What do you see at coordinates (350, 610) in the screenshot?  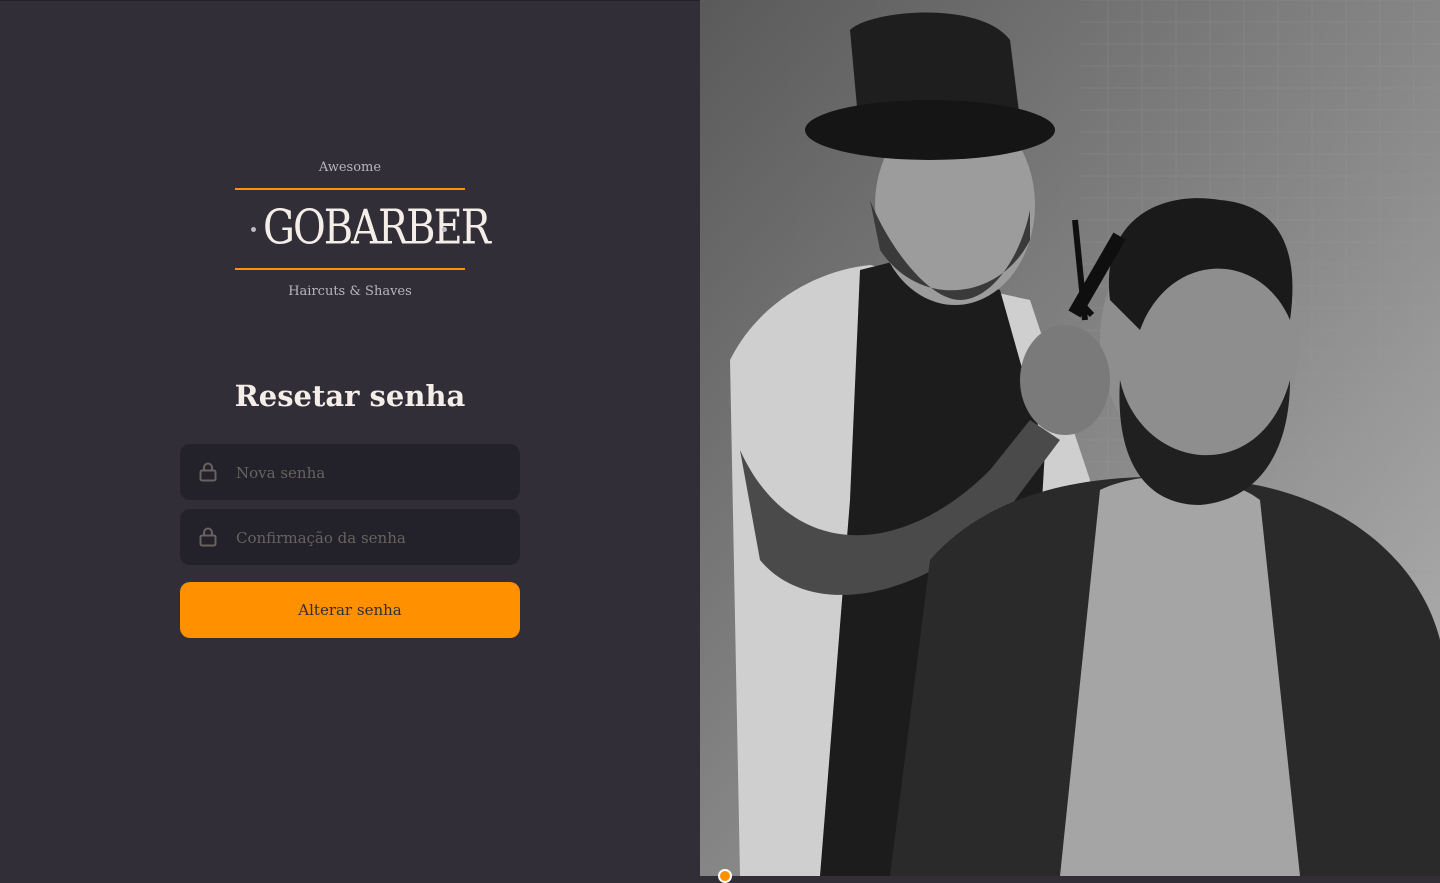 I see `change-password-button: Alterar senha` at bounding box center [350, 610].